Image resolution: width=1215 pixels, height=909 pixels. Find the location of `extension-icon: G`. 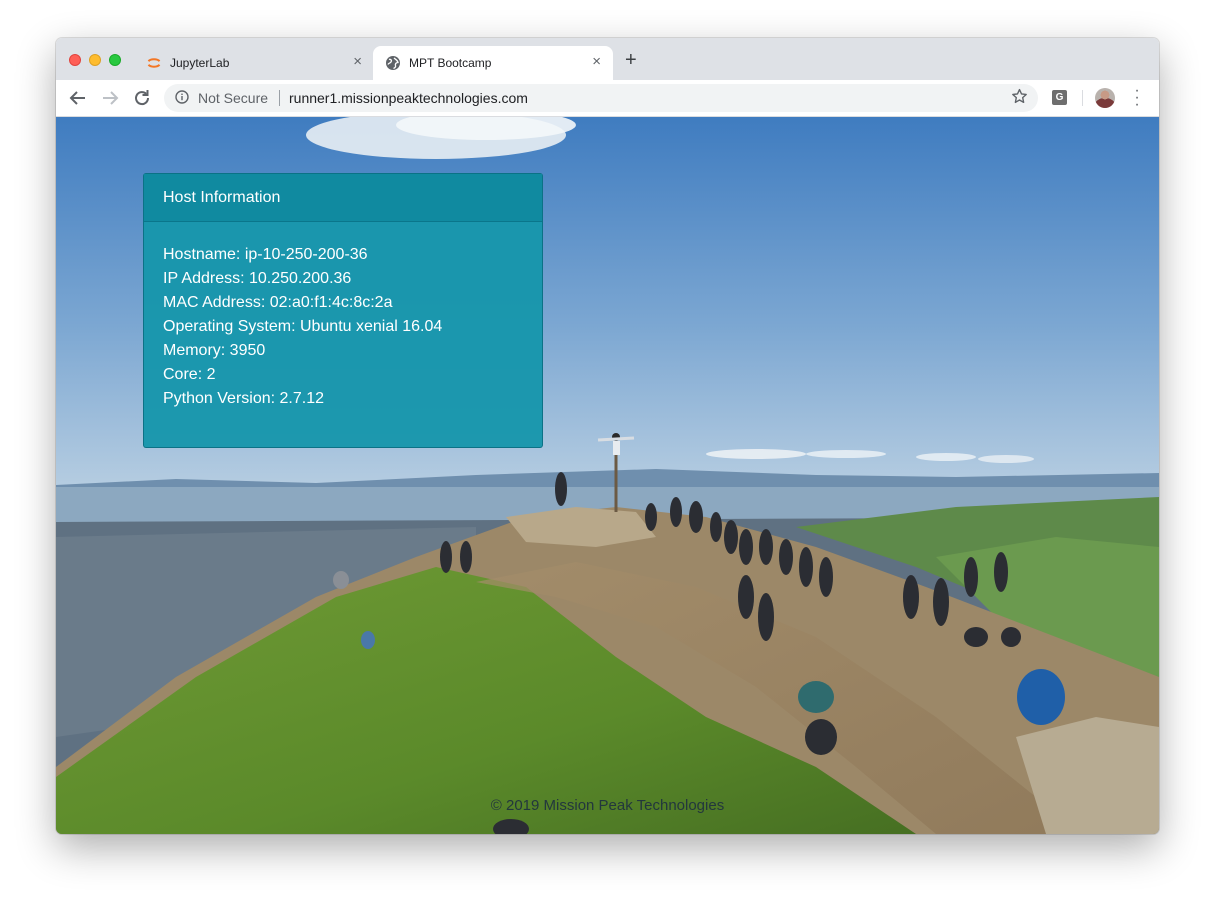

extension-icon: G is located at coordinates (1059, 97).